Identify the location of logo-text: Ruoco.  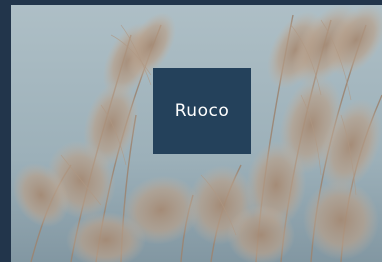
(202, 111).